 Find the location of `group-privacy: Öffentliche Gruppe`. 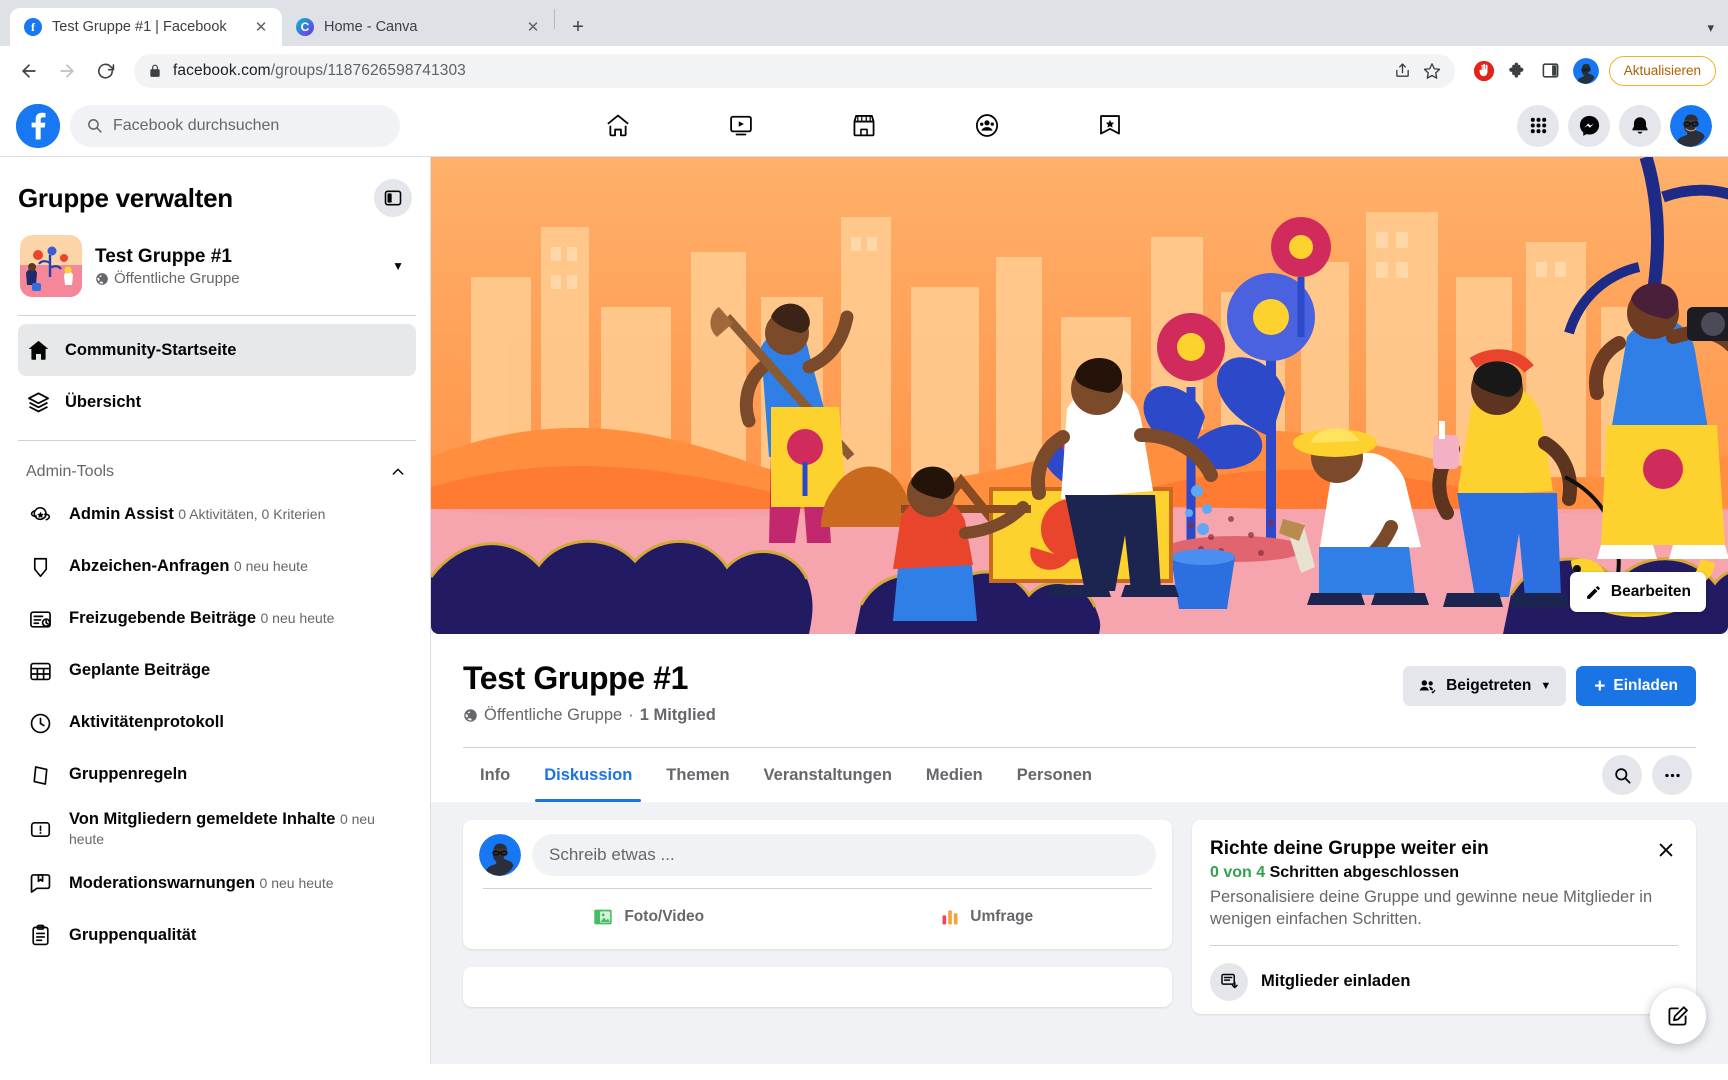

group-privacy: Öffentliche Gruppe is located at coordinates (237, 278).